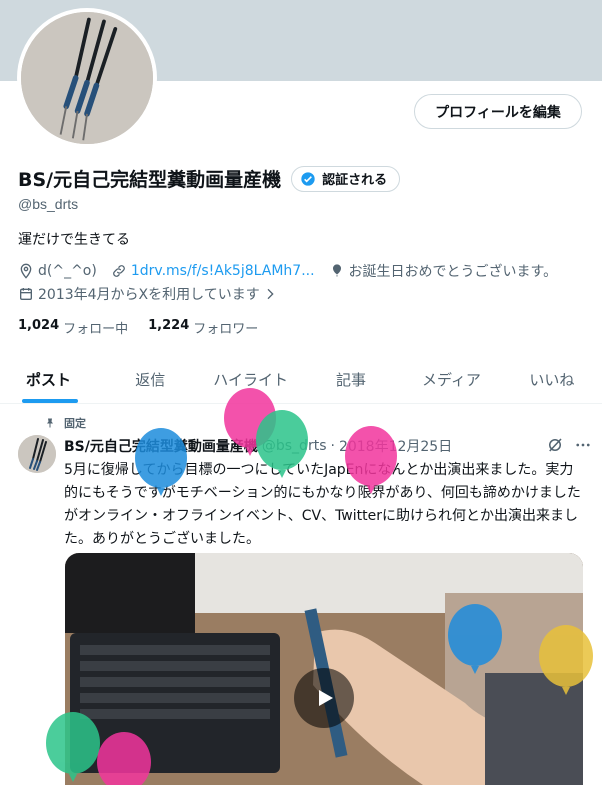 This screenshot has width=602, height=785. What do you see at coordinates (150, 379) in the screenshot?
I see `tab-replies: 返信` at bounding box center [150, 379].